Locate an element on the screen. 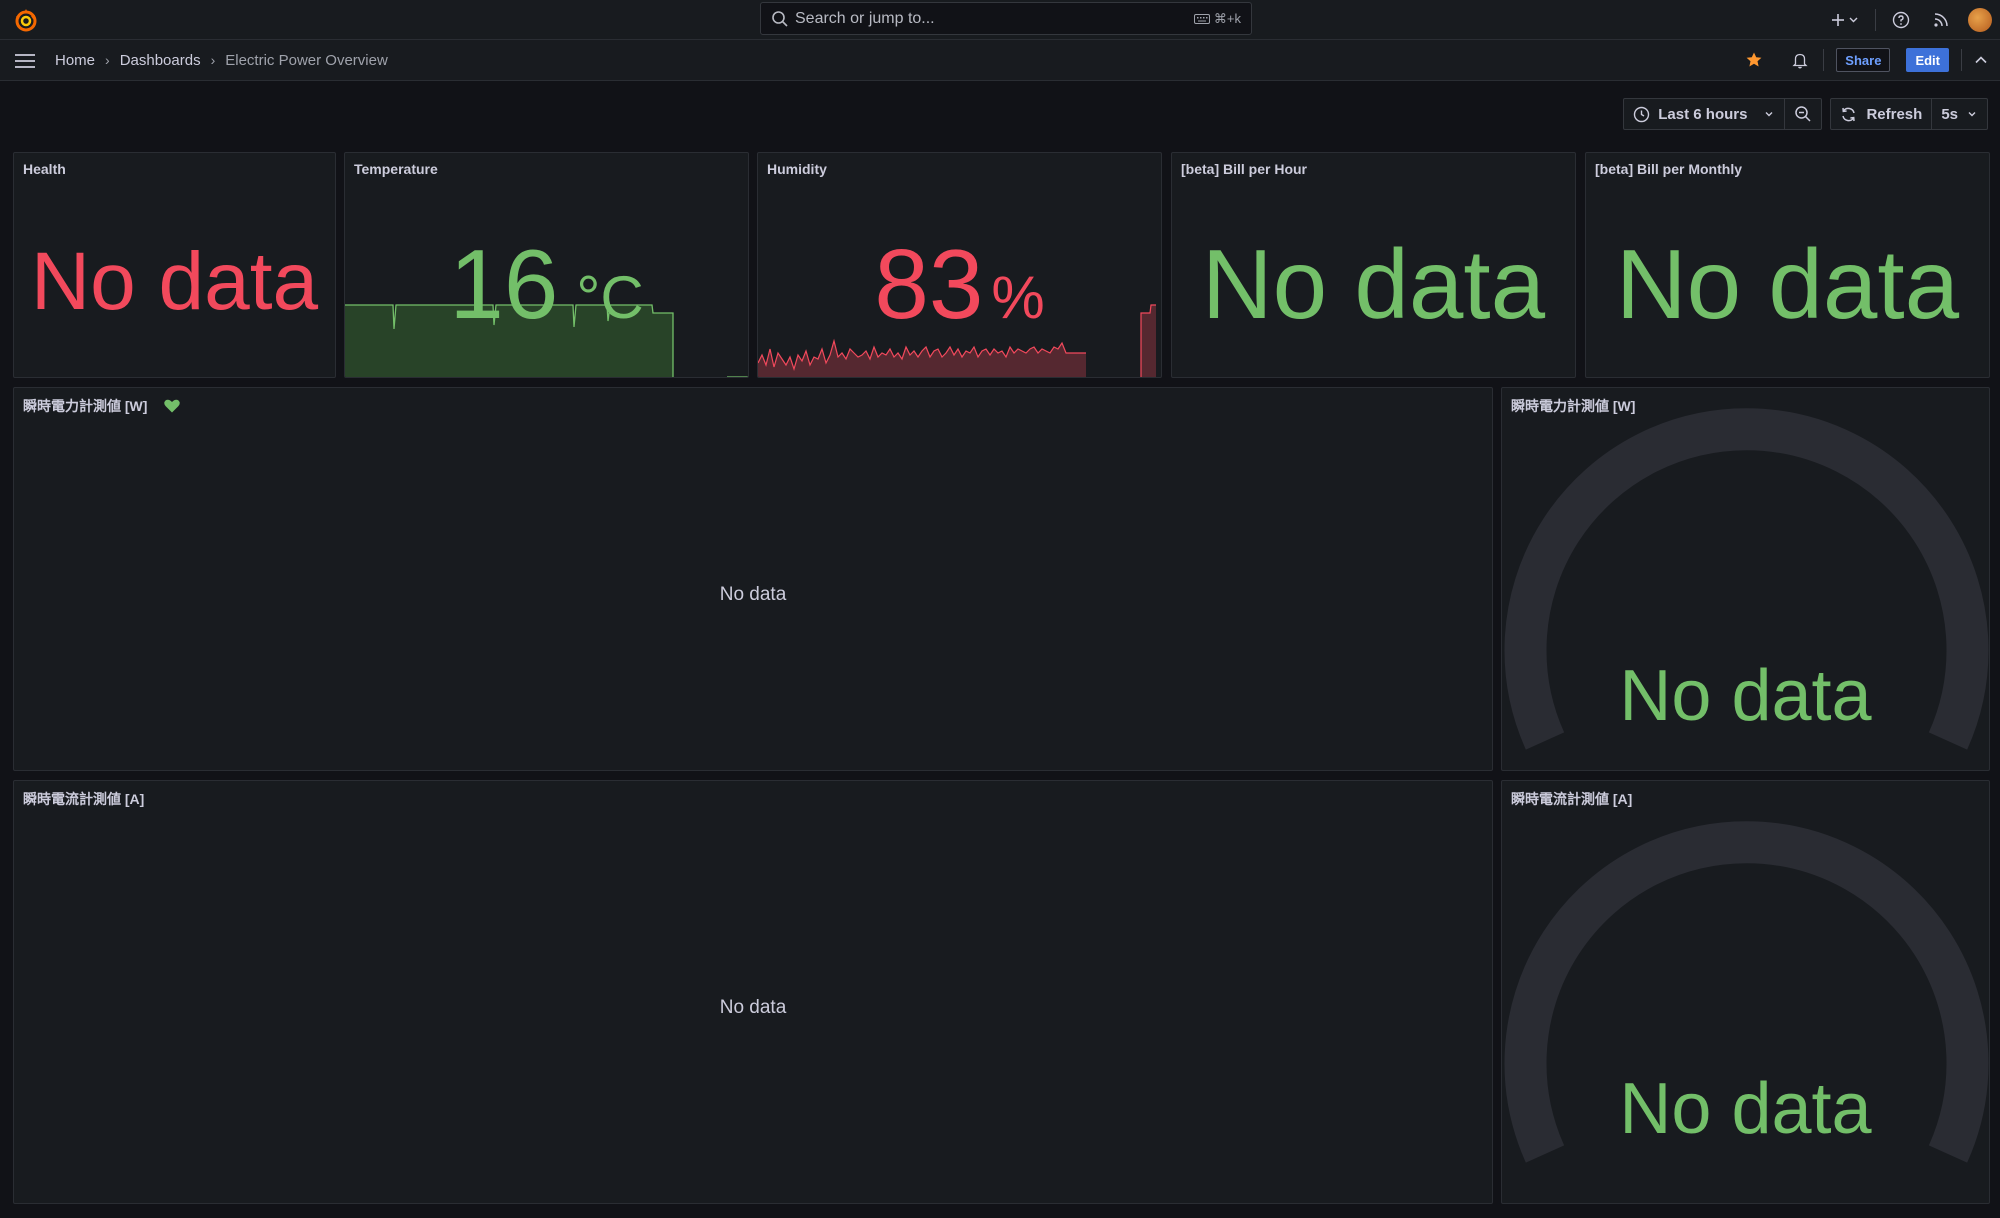  refresh-icon is located at coordinates (1849, 114).